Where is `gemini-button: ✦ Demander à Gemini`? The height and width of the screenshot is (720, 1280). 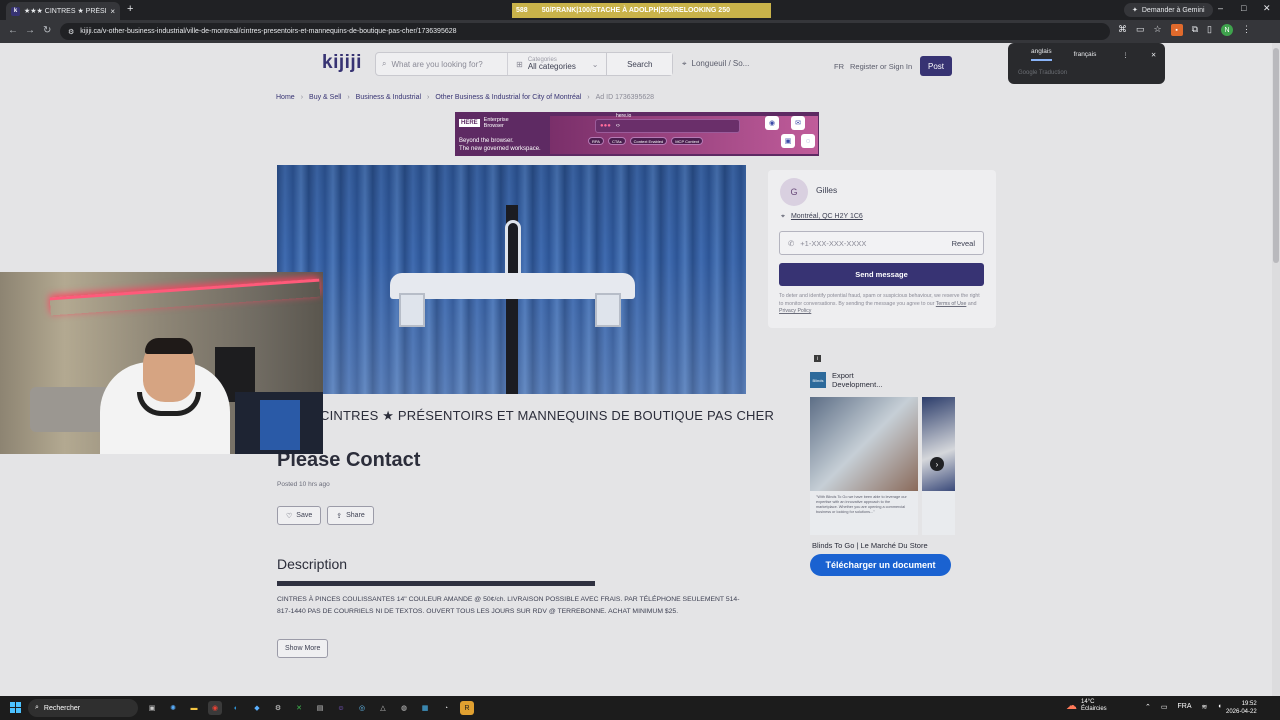
gemini-button: ✦ Demander à Gemini is located at coordinates (1168, 10).